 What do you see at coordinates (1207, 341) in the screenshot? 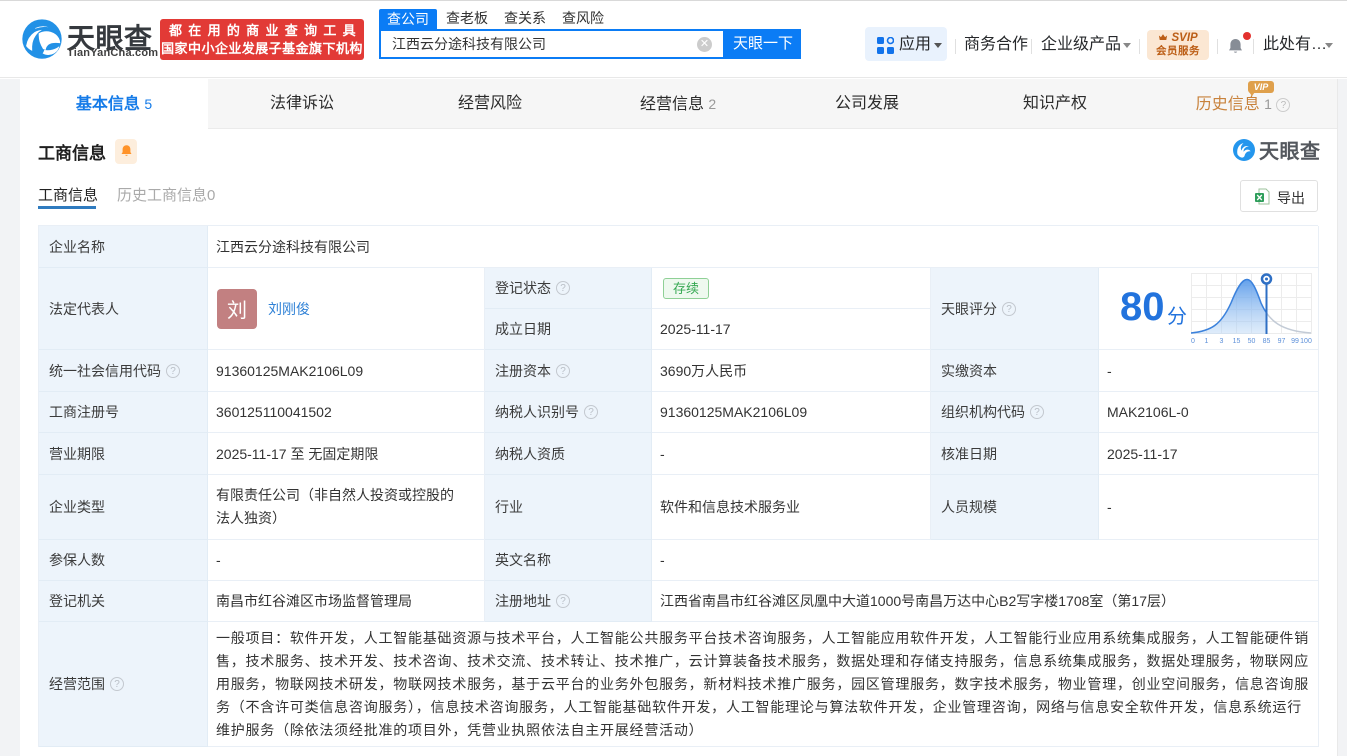
I see `svg-text: 1` at bounding box center [1207, 341].